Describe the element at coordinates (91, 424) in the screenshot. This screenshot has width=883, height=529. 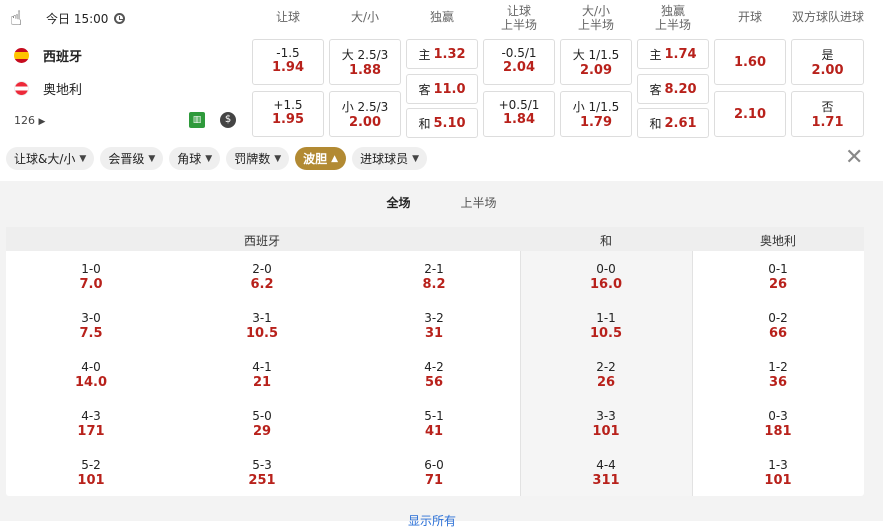
I see `score-cell: 4-3 171` at that location.